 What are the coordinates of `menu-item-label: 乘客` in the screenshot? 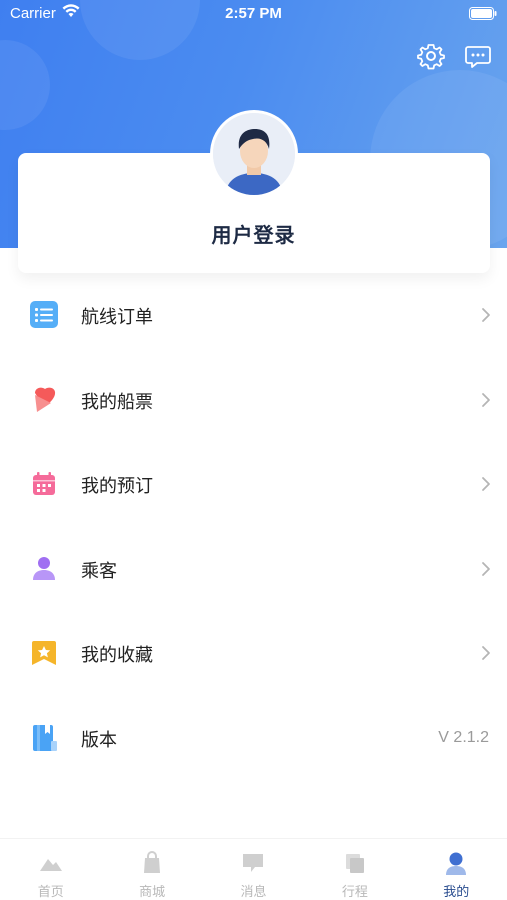 It's located at (99, 571).